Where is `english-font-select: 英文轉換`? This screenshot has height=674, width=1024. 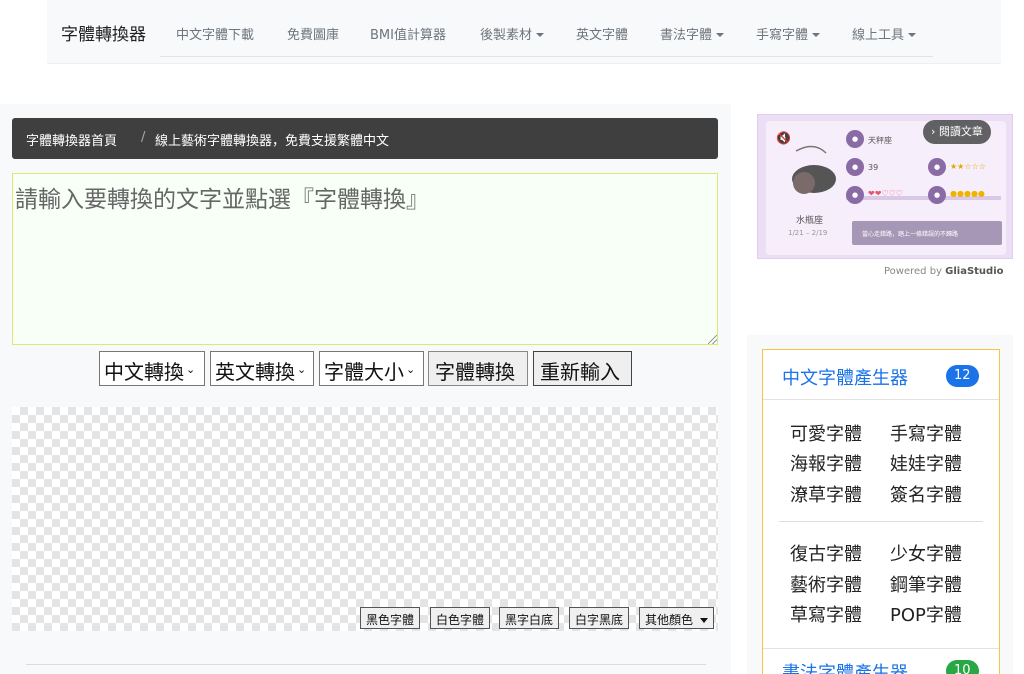
english-font-select: 英文轉換 is located at coordinates (262, 368).